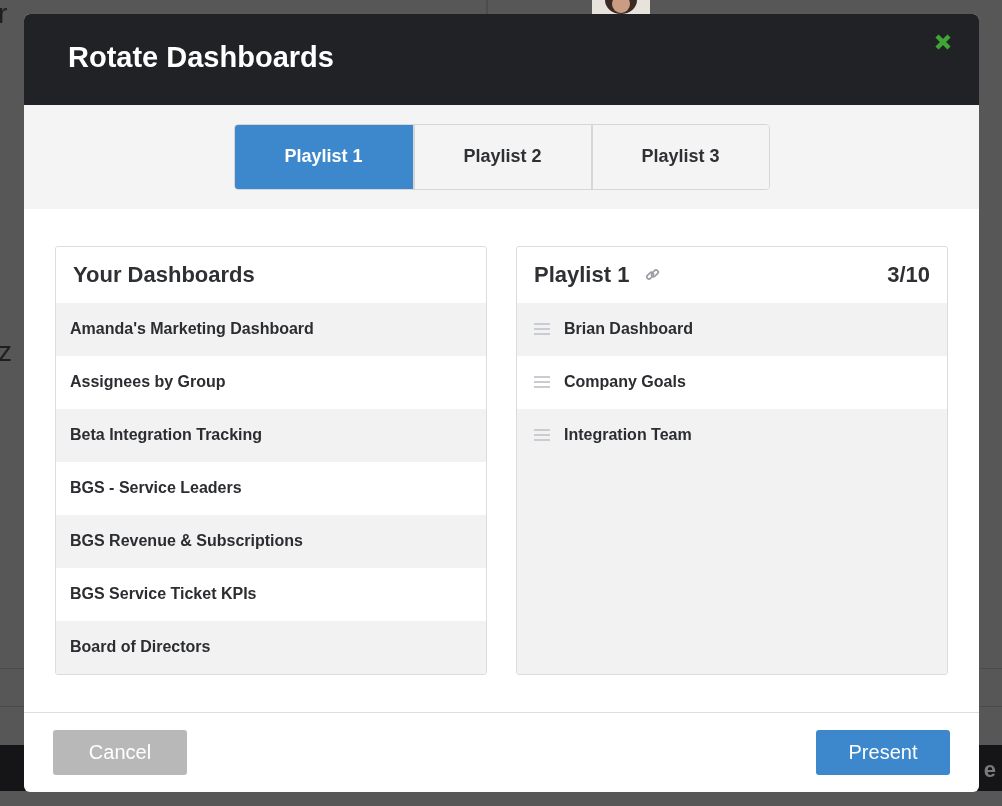 This screenshot has width=1002, height=806. Describe the element at coordinates (271, 329) in the screenshot. I see `dashboard-item: Amanda's Marketing Dashboard` at that location.